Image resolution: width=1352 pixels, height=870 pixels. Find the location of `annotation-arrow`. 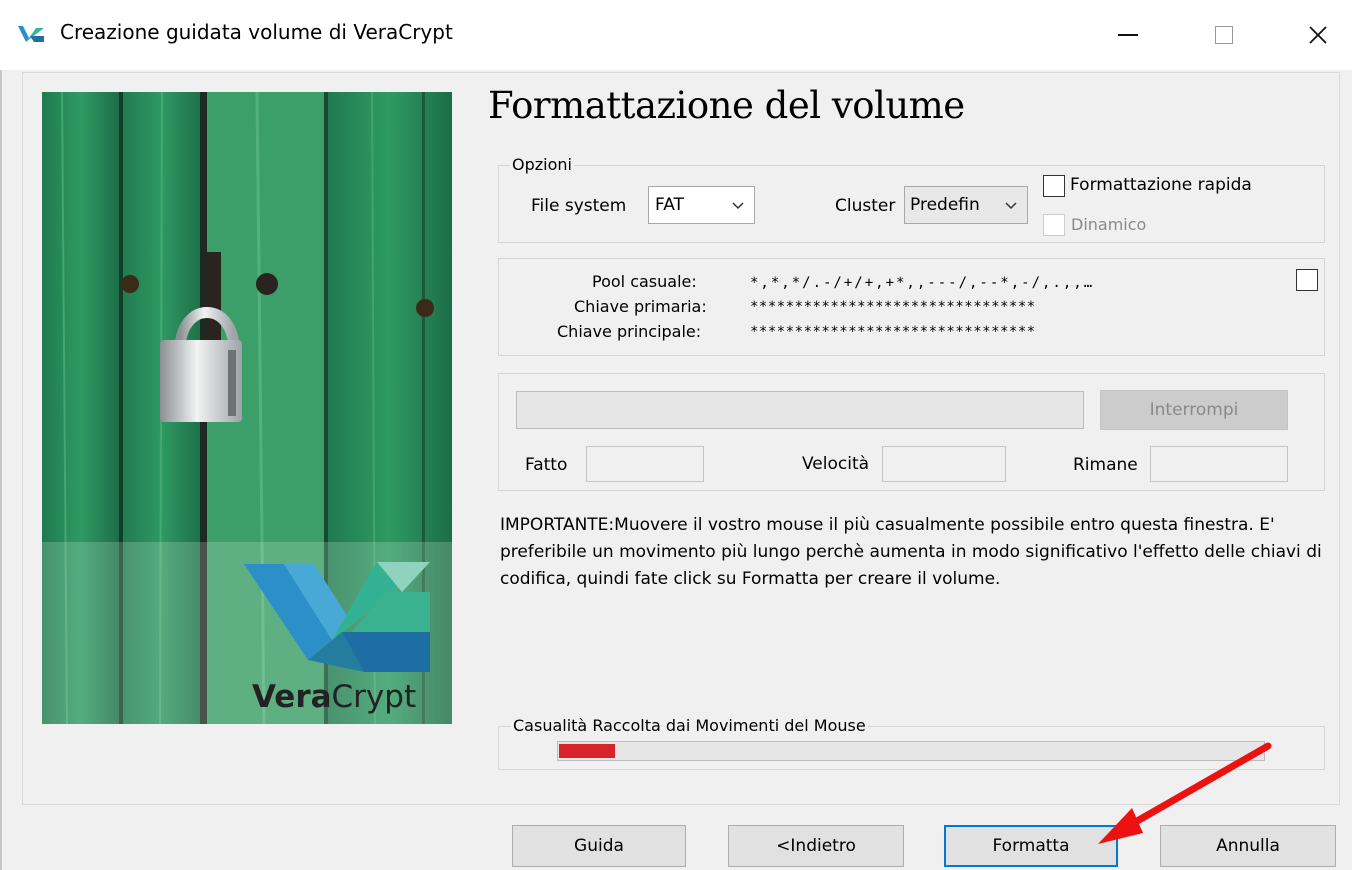

annotation-arrow is located at coordinates (1185, 793).